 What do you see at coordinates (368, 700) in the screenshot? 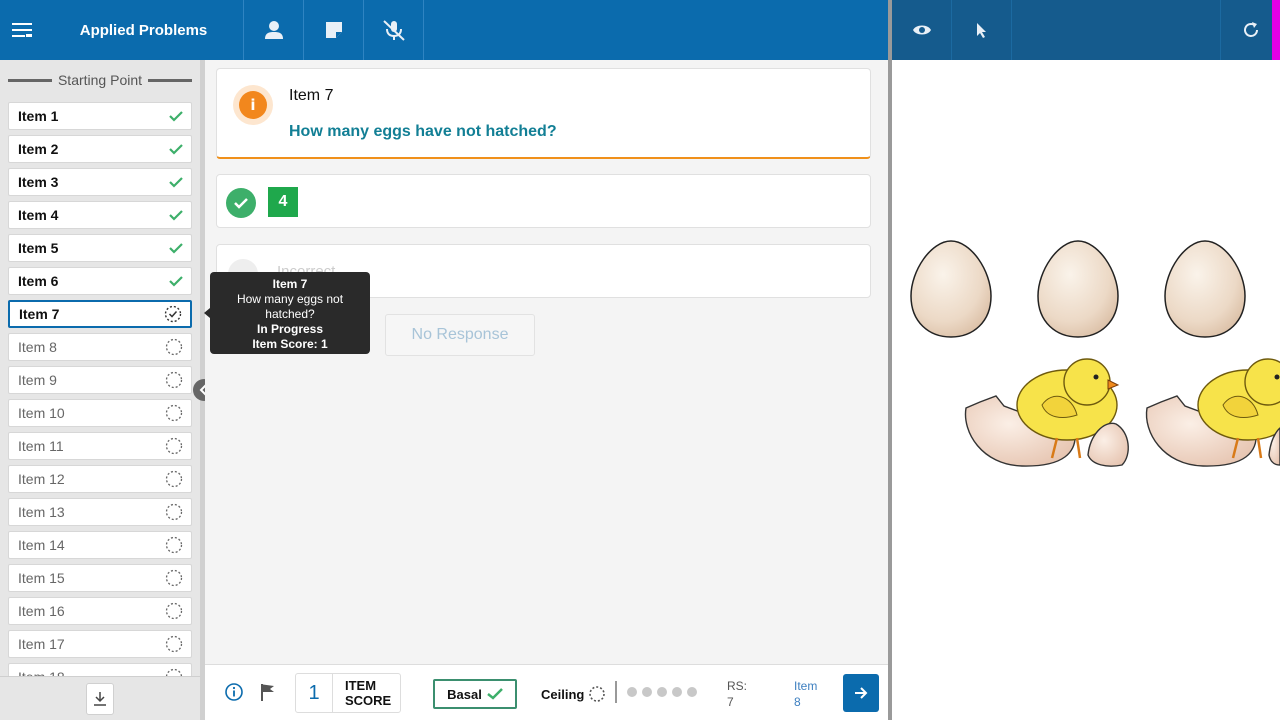
I see `item-score-label-line2: SCORE` at bounding box center [368, 700].